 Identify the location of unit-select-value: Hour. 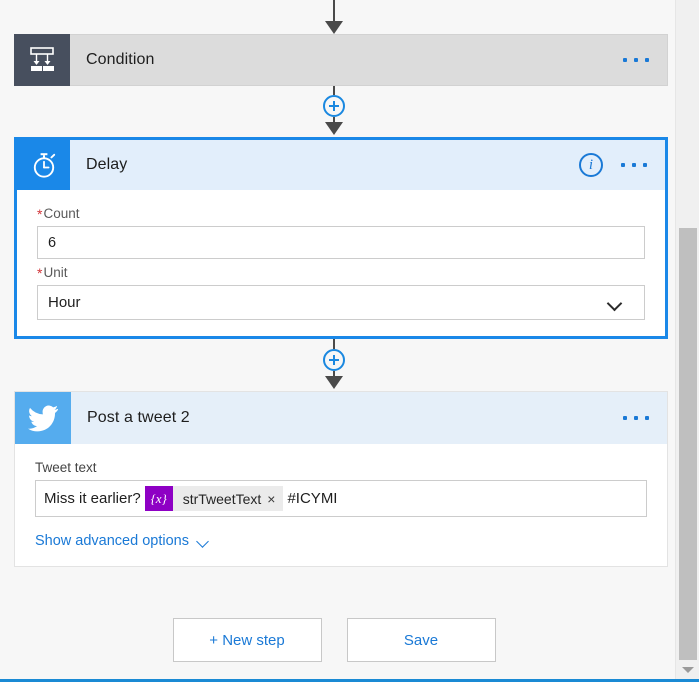
(64, 302).